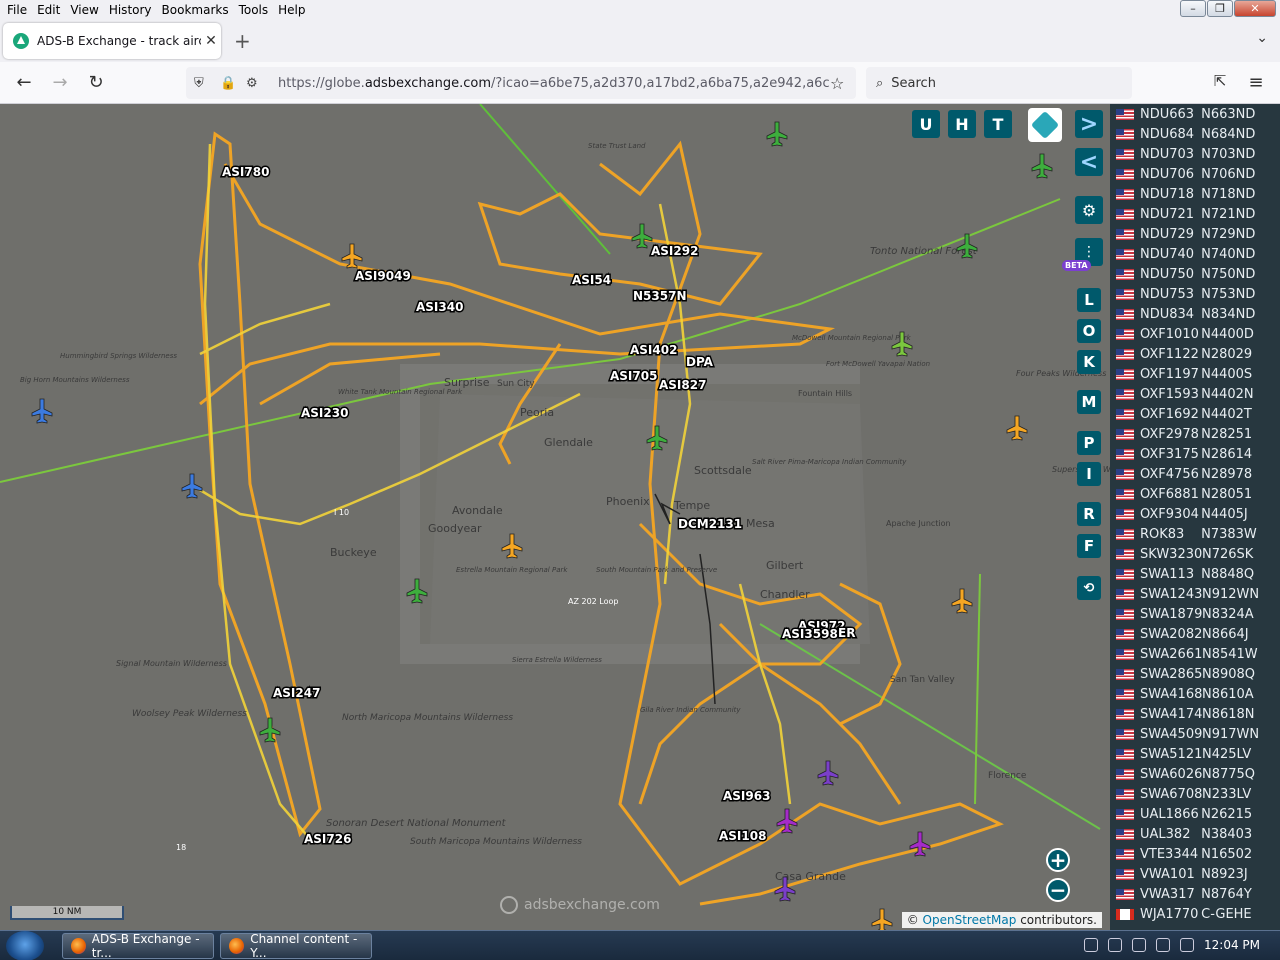 The height and width of the screenshot is (960, 1280). I want to click on minimize-button: –, so click(1193, 8).